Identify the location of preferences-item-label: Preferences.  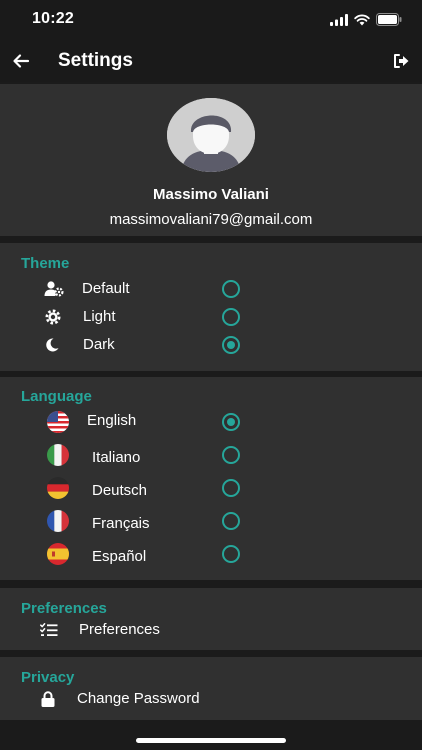
(119, 629).